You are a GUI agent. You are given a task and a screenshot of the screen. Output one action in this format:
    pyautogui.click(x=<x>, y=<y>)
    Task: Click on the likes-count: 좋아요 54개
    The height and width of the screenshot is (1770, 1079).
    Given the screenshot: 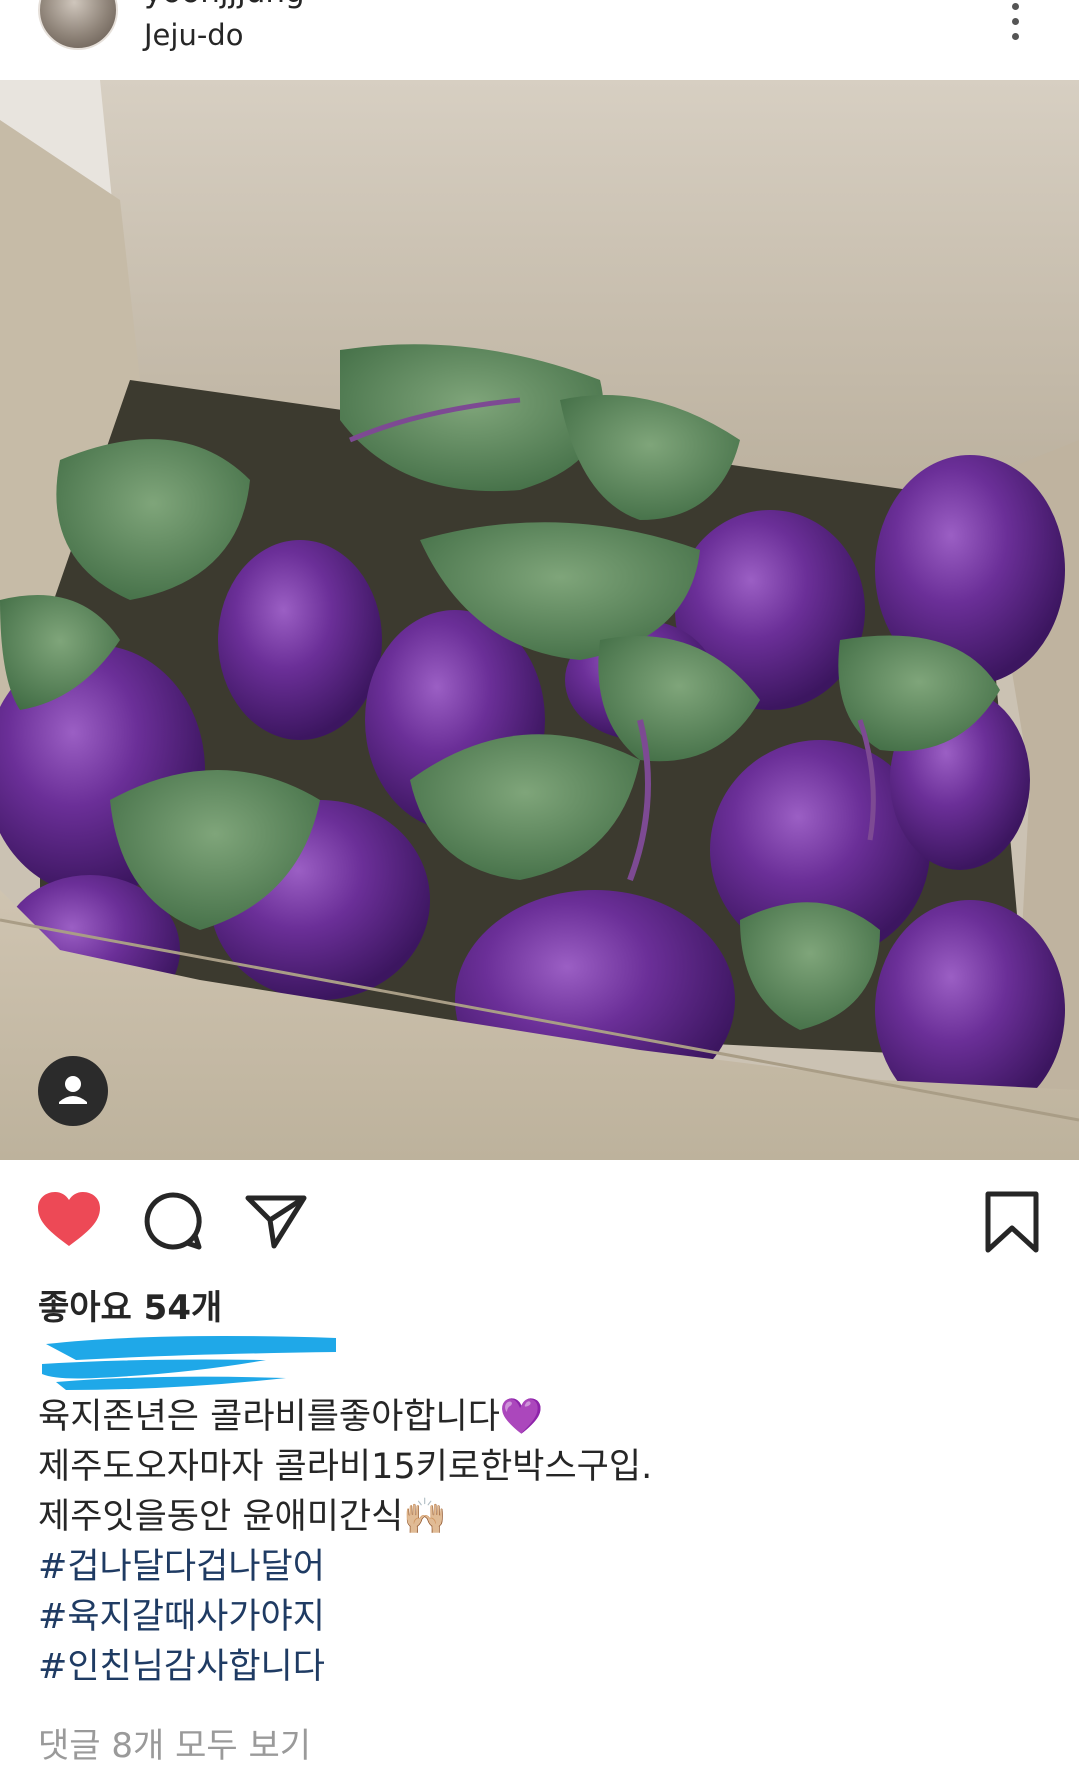 What is the action you would take?
    pyautogui.click(x=130, y=1304)
    